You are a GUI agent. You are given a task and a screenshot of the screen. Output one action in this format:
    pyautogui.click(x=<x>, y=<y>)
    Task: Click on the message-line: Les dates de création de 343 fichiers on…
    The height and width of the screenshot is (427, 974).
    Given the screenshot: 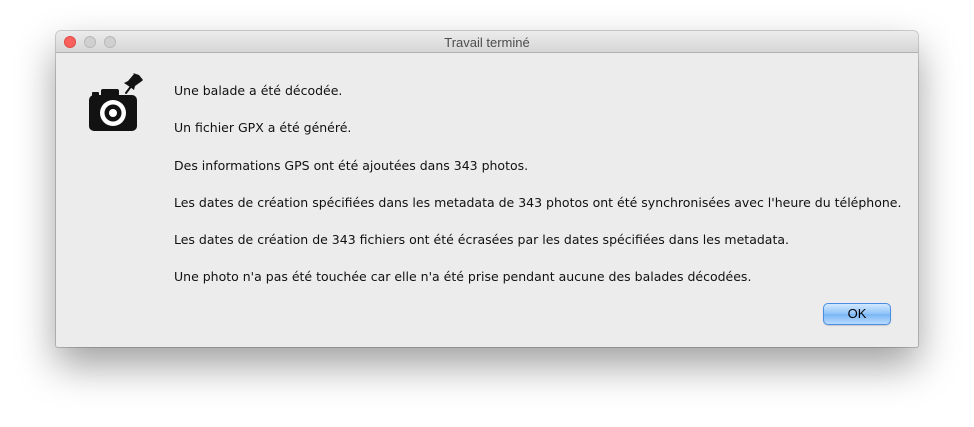 What is the action you would take?
    pyautogui.click(x=481, y=240)
    